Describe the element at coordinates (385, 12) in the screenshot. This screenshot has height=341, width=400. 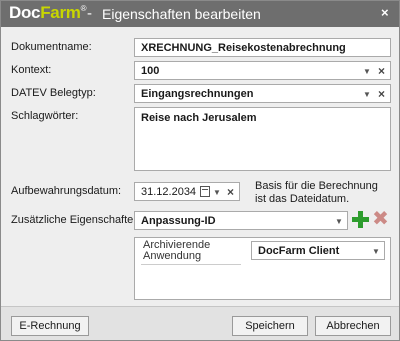
I see `close-icon: ×` at that location.